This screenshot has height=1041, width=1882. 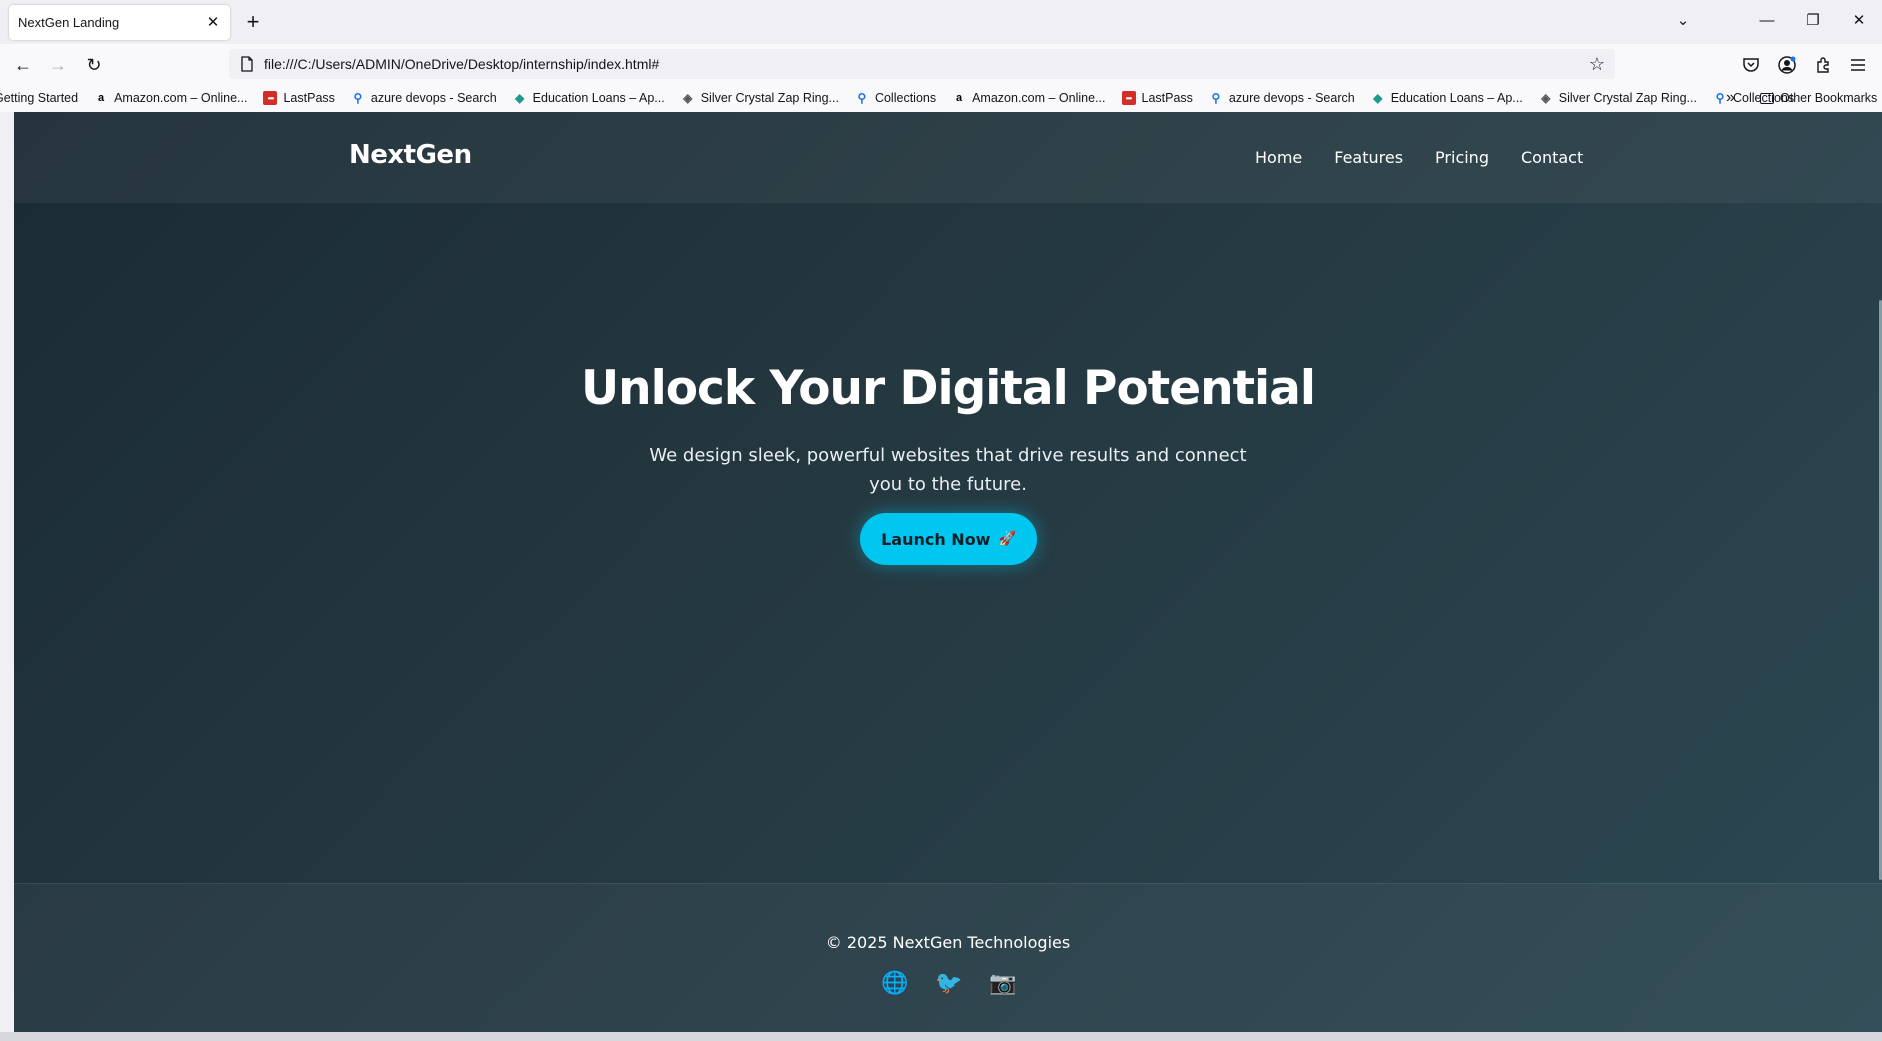 What do you see at coordinates (1552, 157) in the screenshot?
I see `nav-link-contact: Contact` at bounding box center [1552, 157].